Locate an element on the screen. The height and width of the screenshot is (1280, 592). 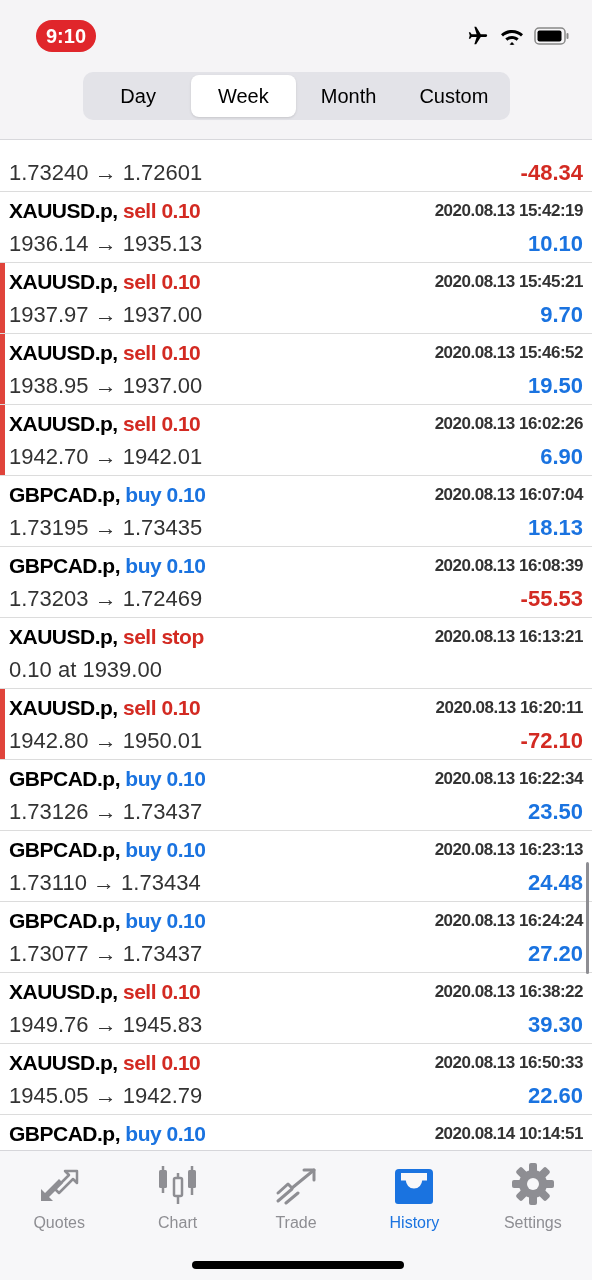
deal-profit: 9.70 is located at coordinates (561, 314).